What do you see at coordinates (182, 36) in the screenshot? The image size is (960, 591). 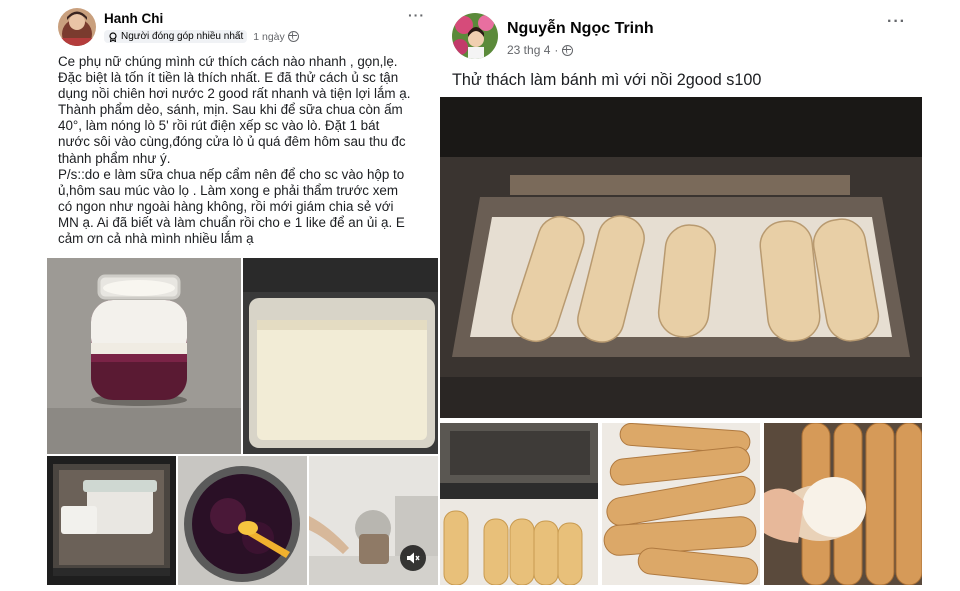 I see `badge-label: Người đóng góp nhiều nhất` at bounding box center [182, 36].